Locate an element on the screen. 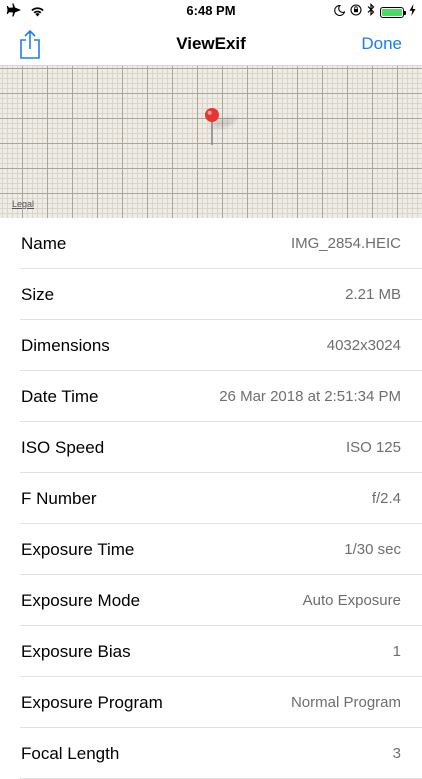  list-item: Exposure Time 1/30 sec is located at coordinates (211, 549).